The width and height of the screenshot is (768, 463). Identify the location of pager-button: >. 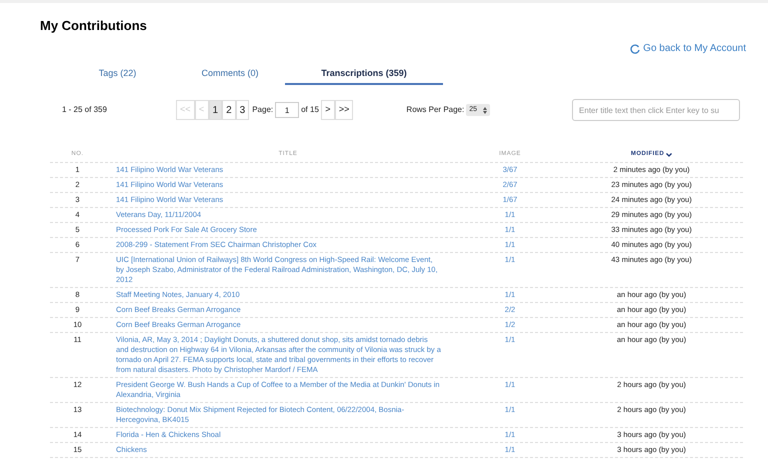
(327, 110).